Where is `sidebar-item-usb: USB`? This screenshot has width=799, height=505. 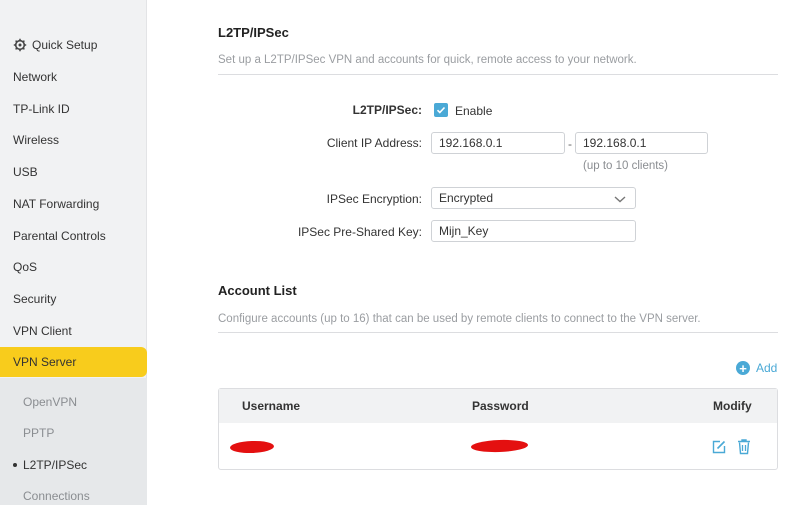
sidebar-item-usb: USB is located at coordinates (73, 172).